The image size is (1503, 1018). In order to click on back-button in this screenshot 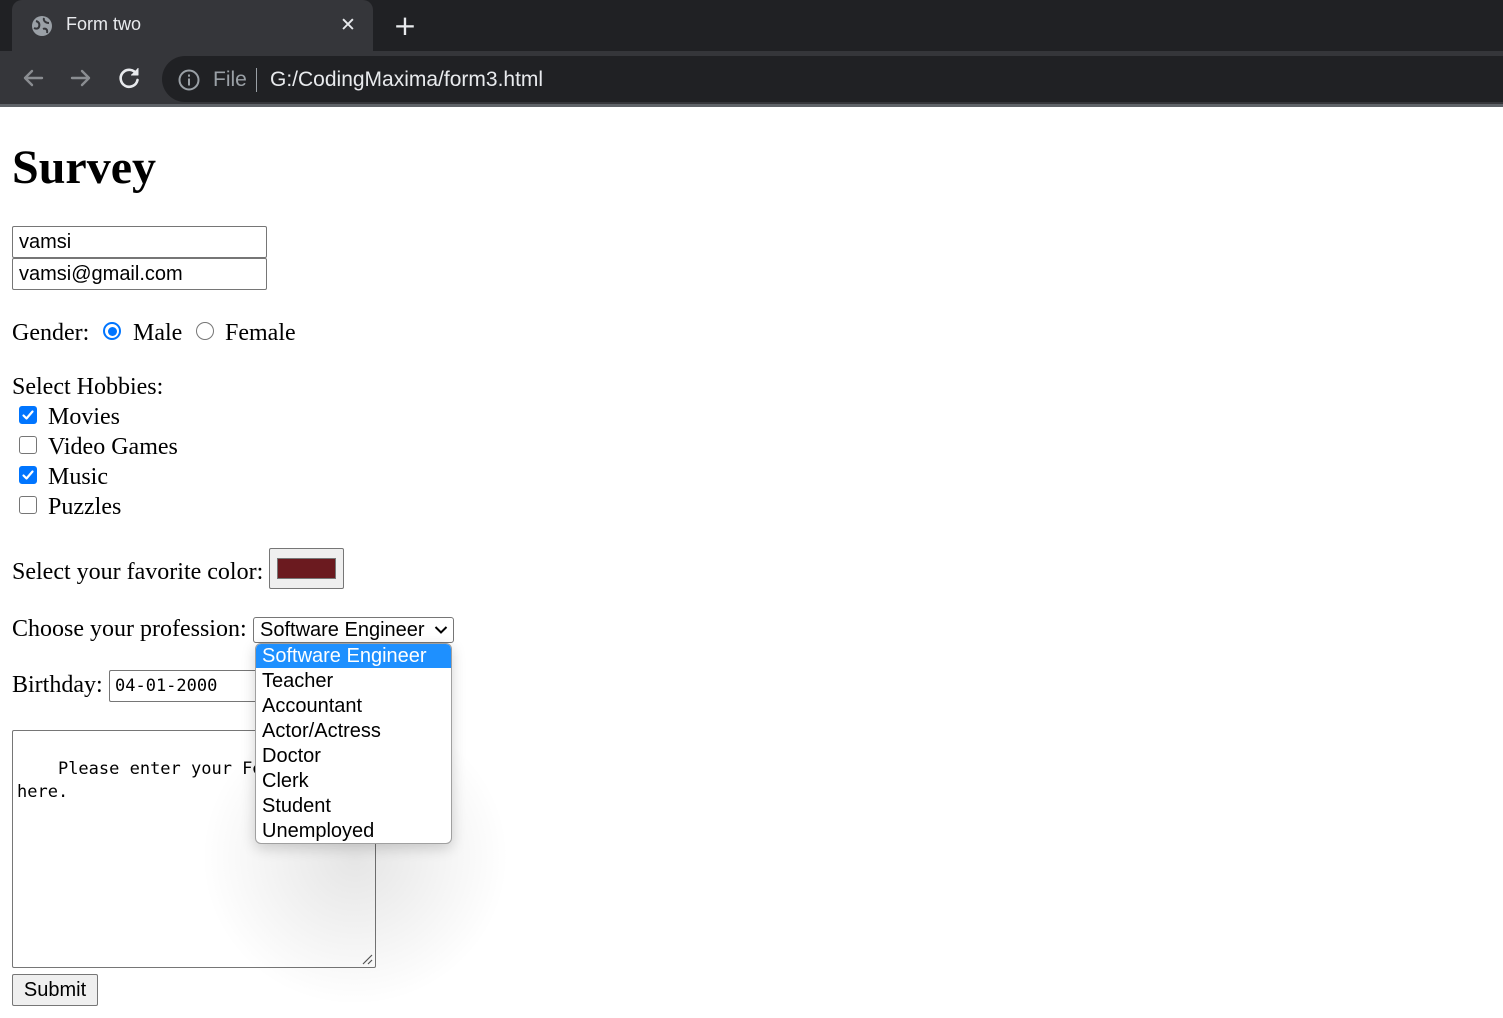, I will do `click(33, 78)`.